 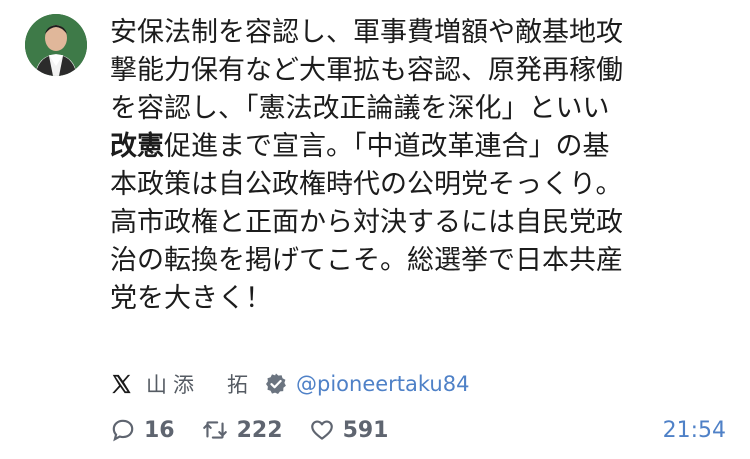 What do you see at coordinates (214, 430) in the screenshot?
I see `repost-icon` at bounding box center [214, 430].